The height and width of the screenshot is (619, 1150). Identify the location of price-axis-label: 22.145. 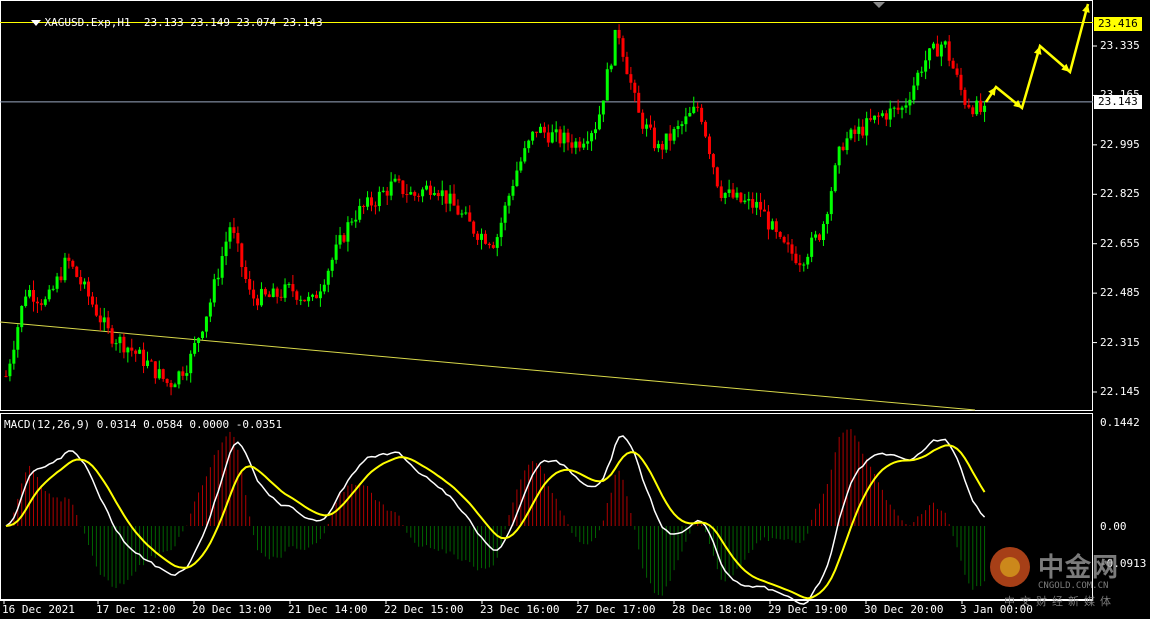
(1120, 391).